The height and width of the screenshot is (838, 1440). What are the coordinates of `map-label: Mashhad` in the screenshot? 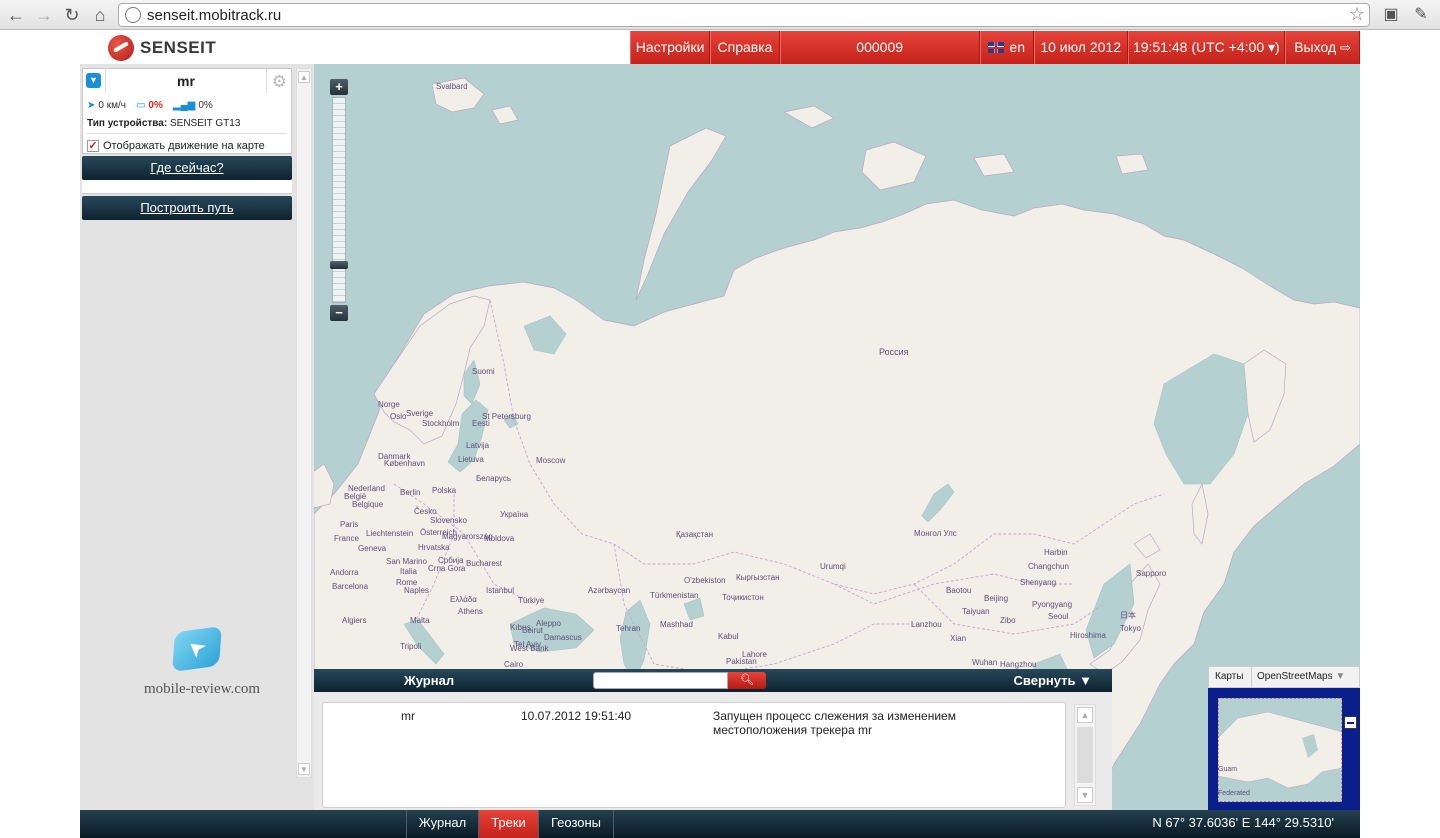 It's located at (676, 624).